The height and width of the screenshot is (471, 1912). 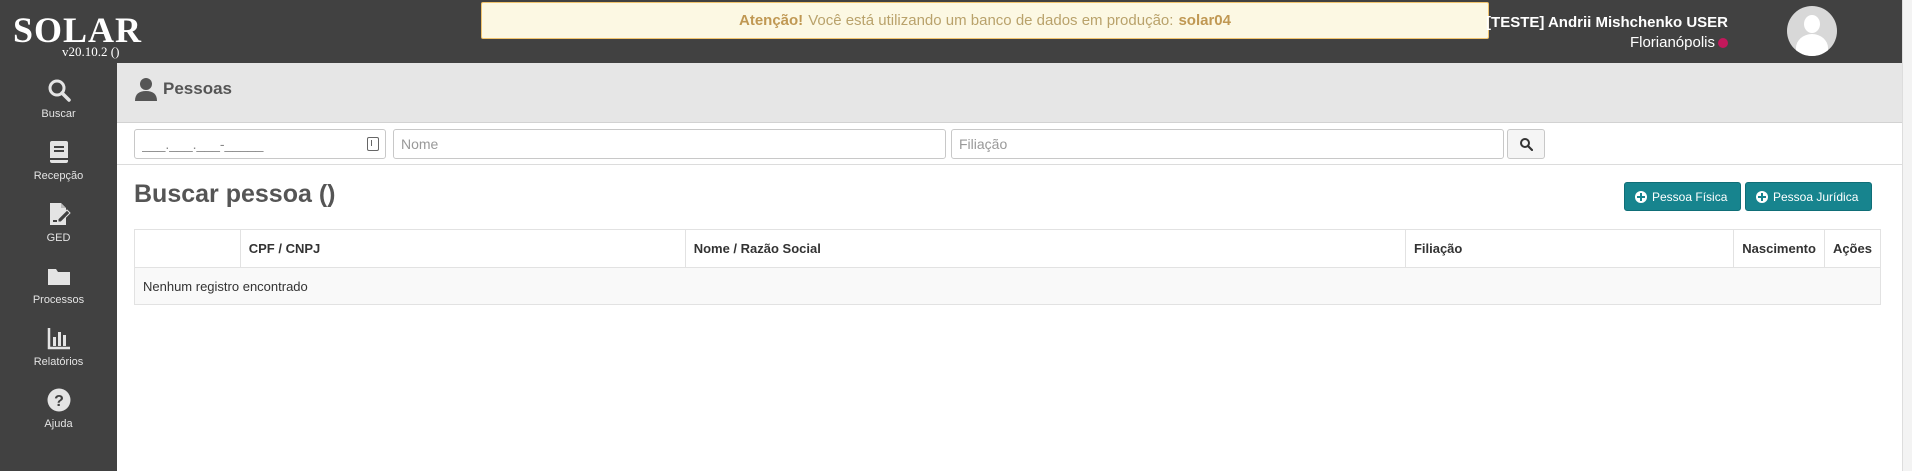 I want to click on search-button, so click(x=1526, y=144).